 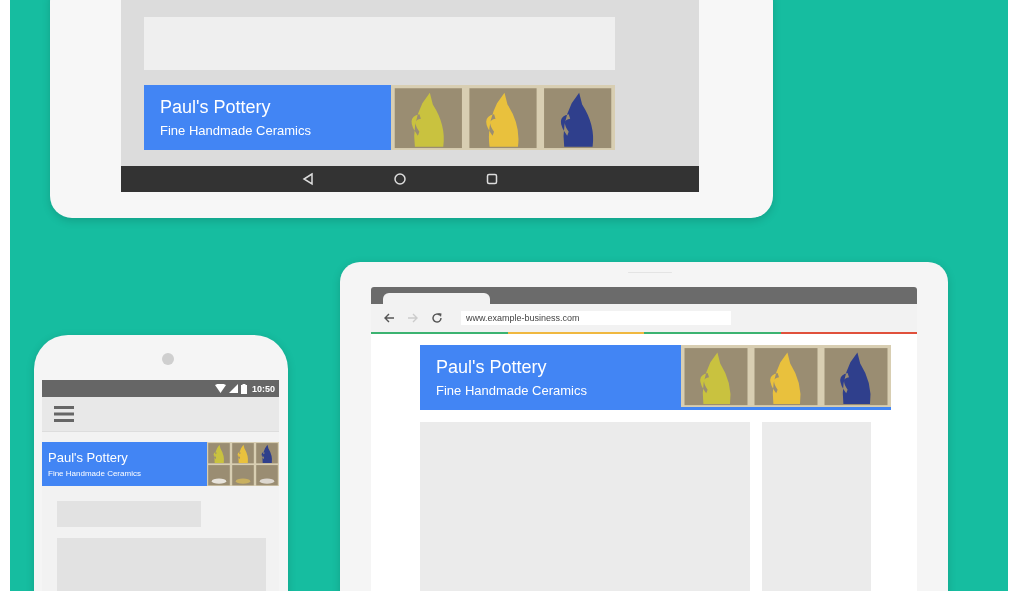 What do you see at coordinates (400, 179) in the screenshot?
I see `home-icon` at bounding box center [400, 179].